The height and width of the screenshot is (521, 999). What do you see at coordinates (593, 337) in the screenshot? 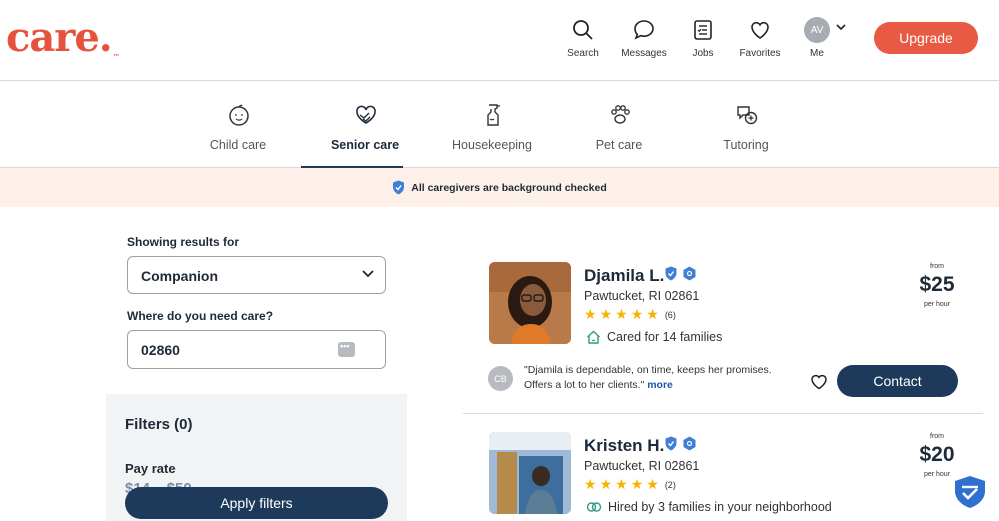
I see `house-icon` at bounding box center [593, 337].